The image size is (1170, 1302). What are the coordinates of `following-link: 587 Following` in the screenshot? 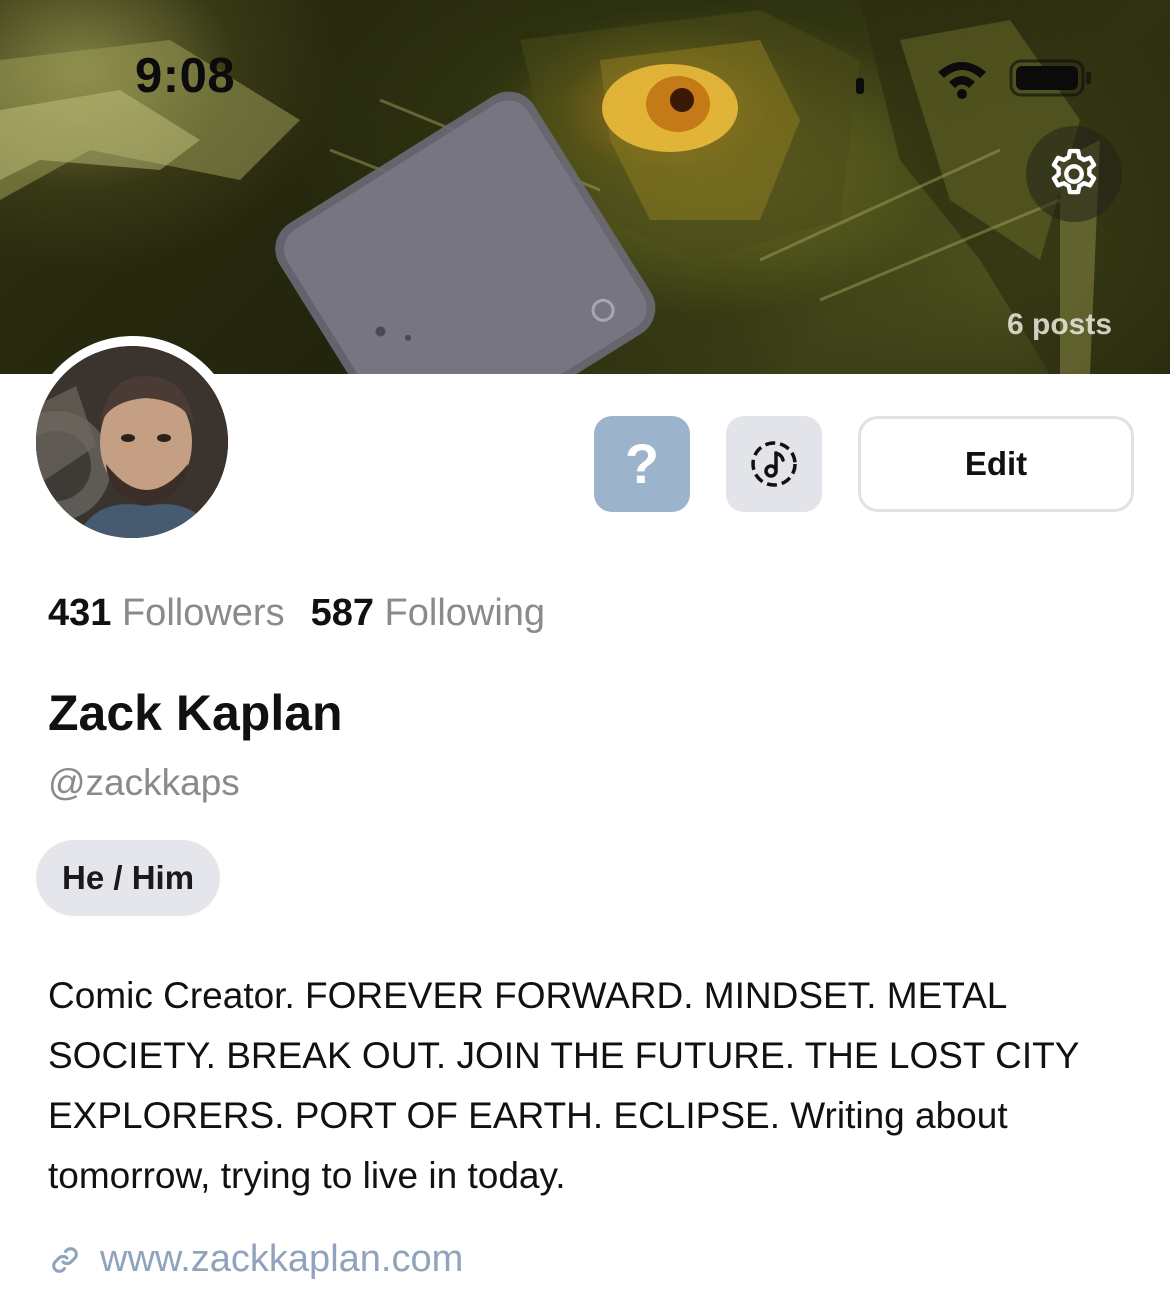 It's located at (428, 613).